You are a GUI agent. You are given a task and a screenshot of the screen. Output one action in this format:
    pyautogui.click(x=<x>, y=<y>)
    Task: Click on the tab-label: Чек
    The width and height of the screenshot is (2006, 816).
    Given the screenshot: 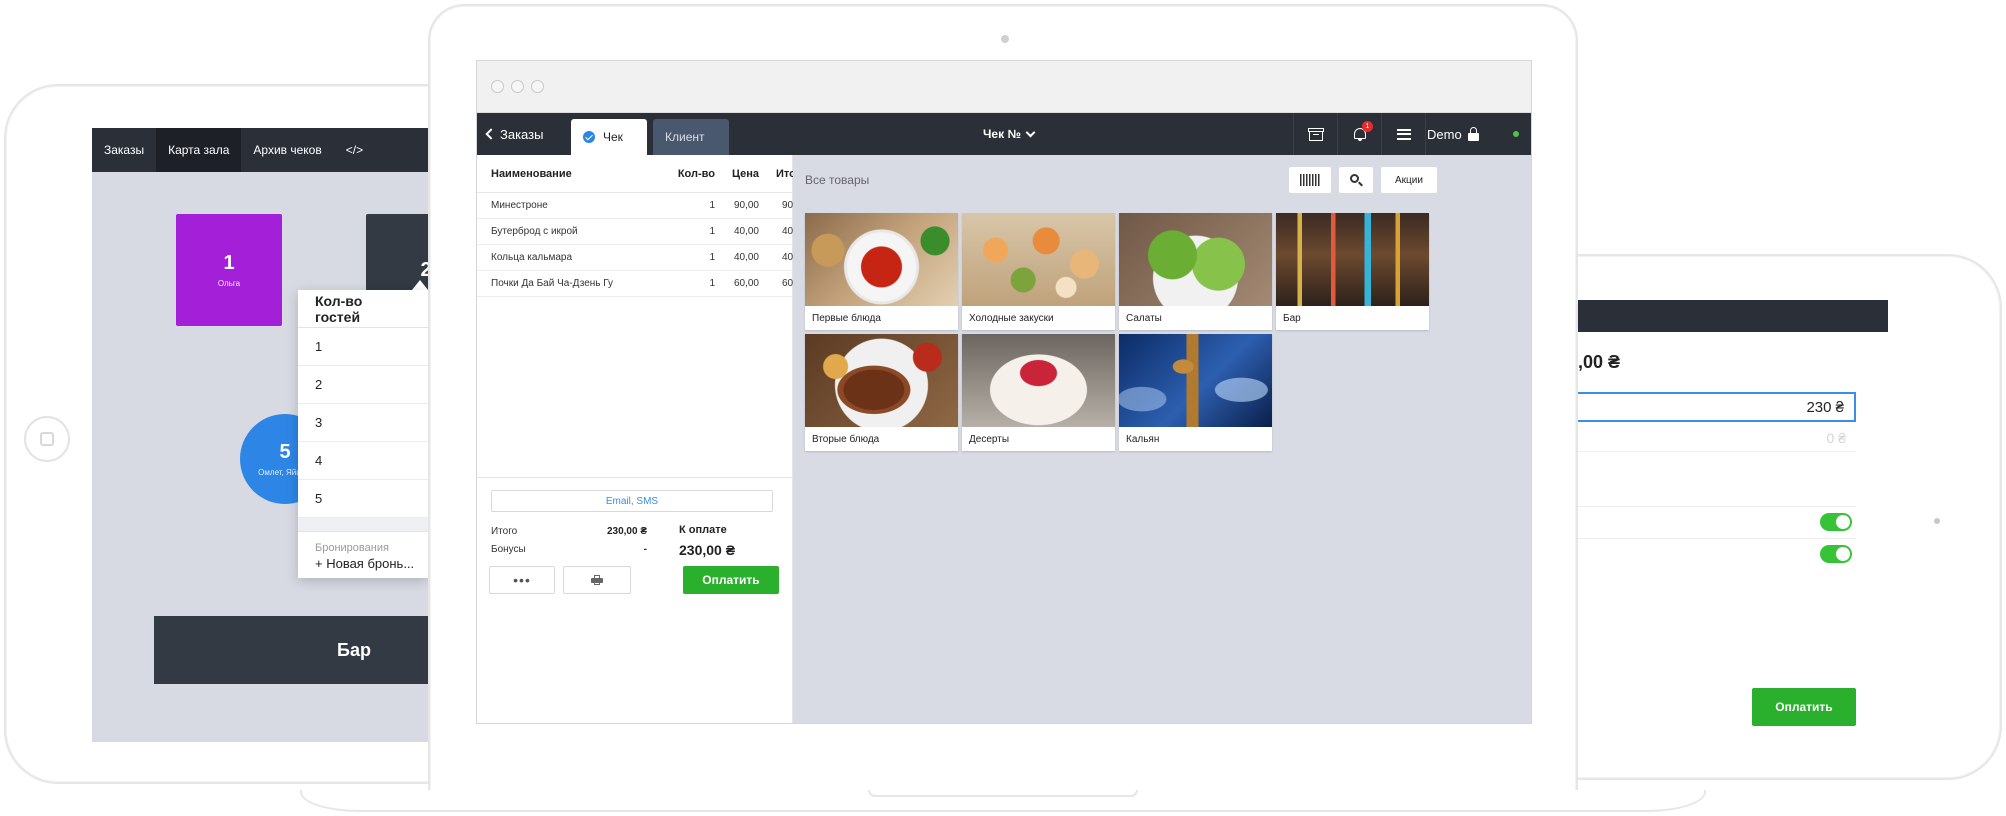 What is the action you would take?
    pyautogui.click(x=613, y=137)
    